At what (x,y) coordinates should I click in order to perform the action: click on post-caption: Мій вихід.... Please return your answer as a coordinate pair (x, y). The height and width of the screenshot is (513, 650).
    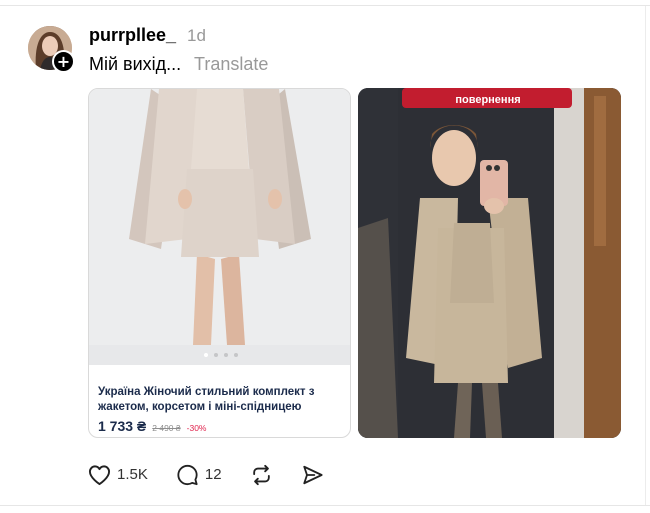
    Looking at the image, I should click on (135, 64).